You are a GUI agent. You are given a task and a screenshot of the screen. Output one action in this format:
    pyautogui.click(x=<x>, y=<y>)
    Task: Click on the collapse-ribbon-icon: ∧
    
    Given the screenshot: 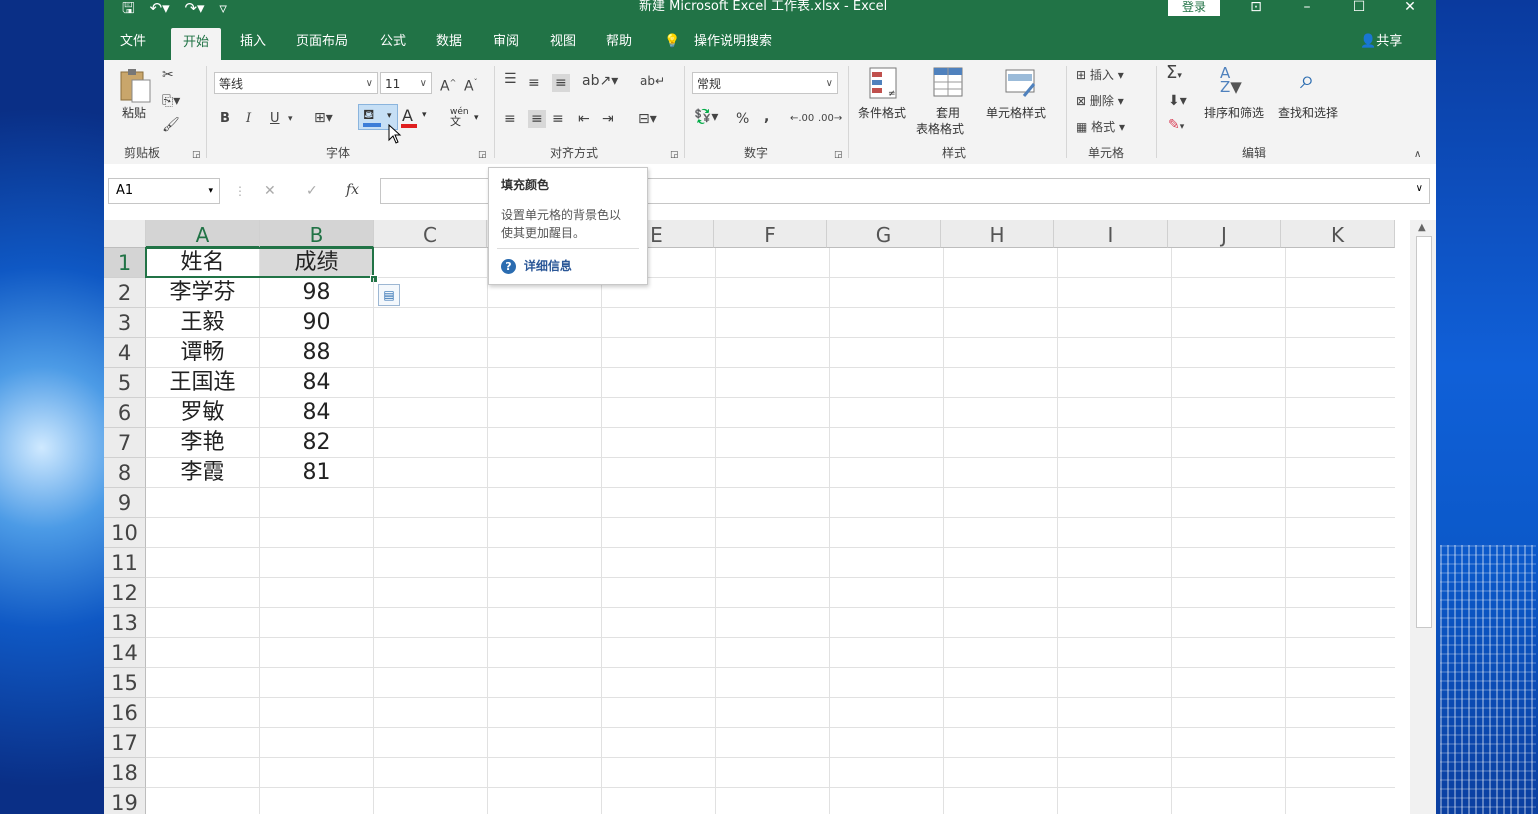 What is the action you would take?
    pyautogui.click(x=1417, y=155)
    